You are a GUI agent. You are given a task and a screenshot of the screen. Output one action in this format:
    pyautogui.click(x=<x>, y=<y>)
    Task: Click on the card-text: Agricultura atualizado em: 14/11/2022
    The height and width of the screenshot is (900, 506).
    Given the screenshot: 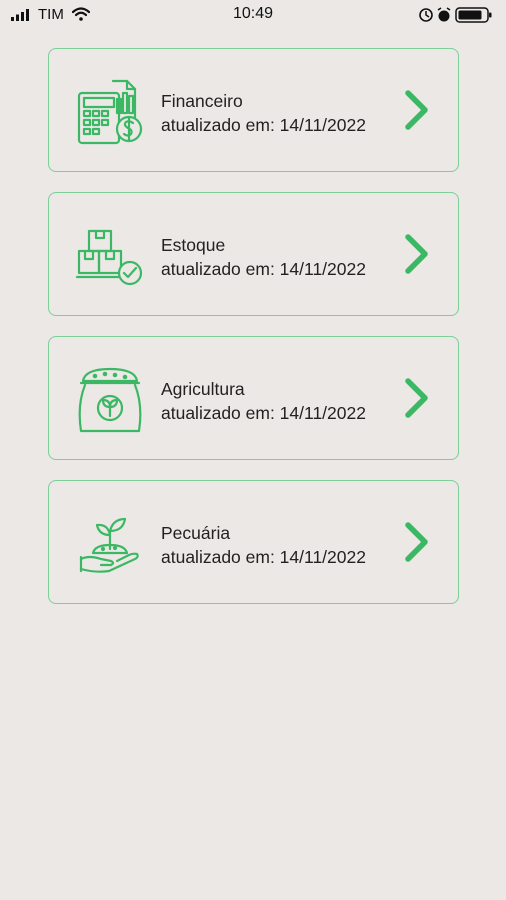 What is the action you would take?
    pyautogui.click(x=263, y=401)
    